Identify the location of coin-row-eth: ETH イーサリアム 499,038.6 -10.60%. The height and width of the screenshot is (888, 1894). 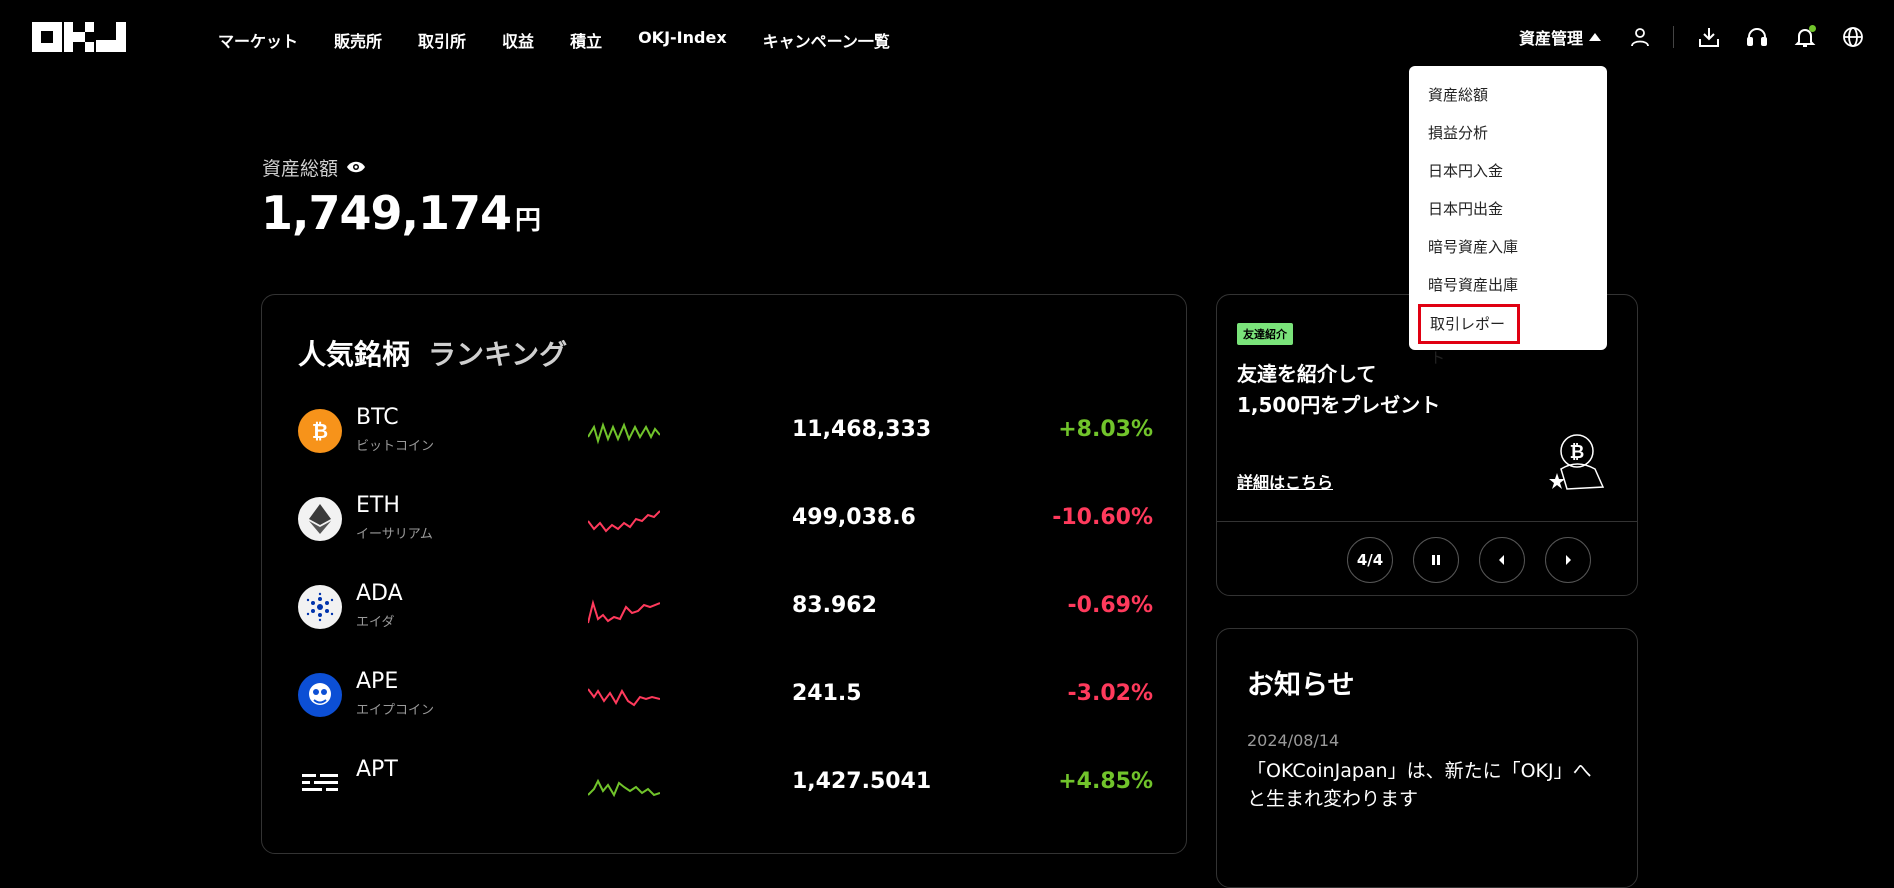
(725, 521).